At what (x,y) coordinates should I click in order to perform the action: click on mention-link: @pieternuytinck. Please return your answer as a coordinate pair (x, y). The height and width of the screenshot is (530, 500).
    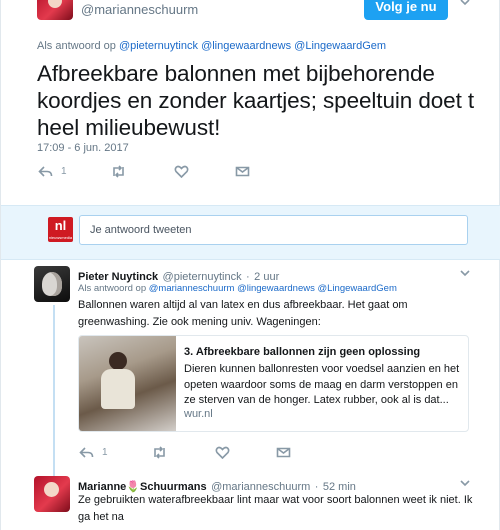
    Looking at the image, I should click on (158, 46).